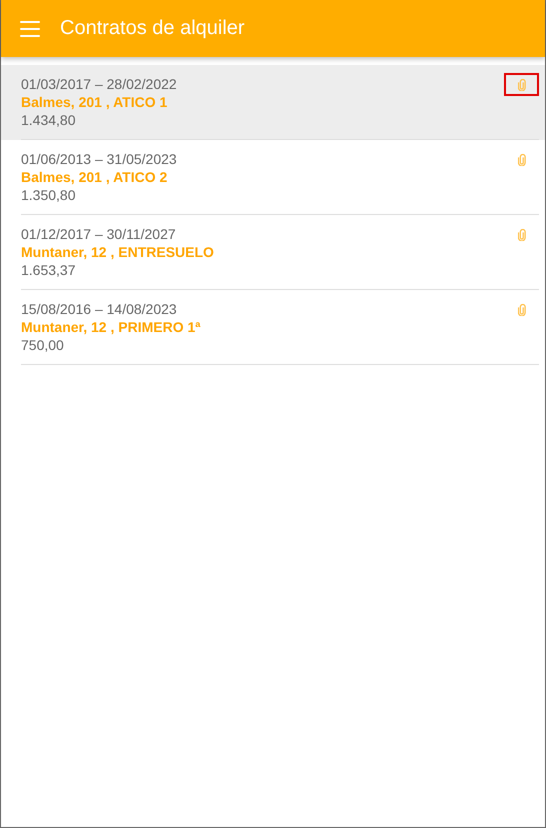  I want to click on contract-address: Balmes, 201 , ATICO 1, so click(94, 102).